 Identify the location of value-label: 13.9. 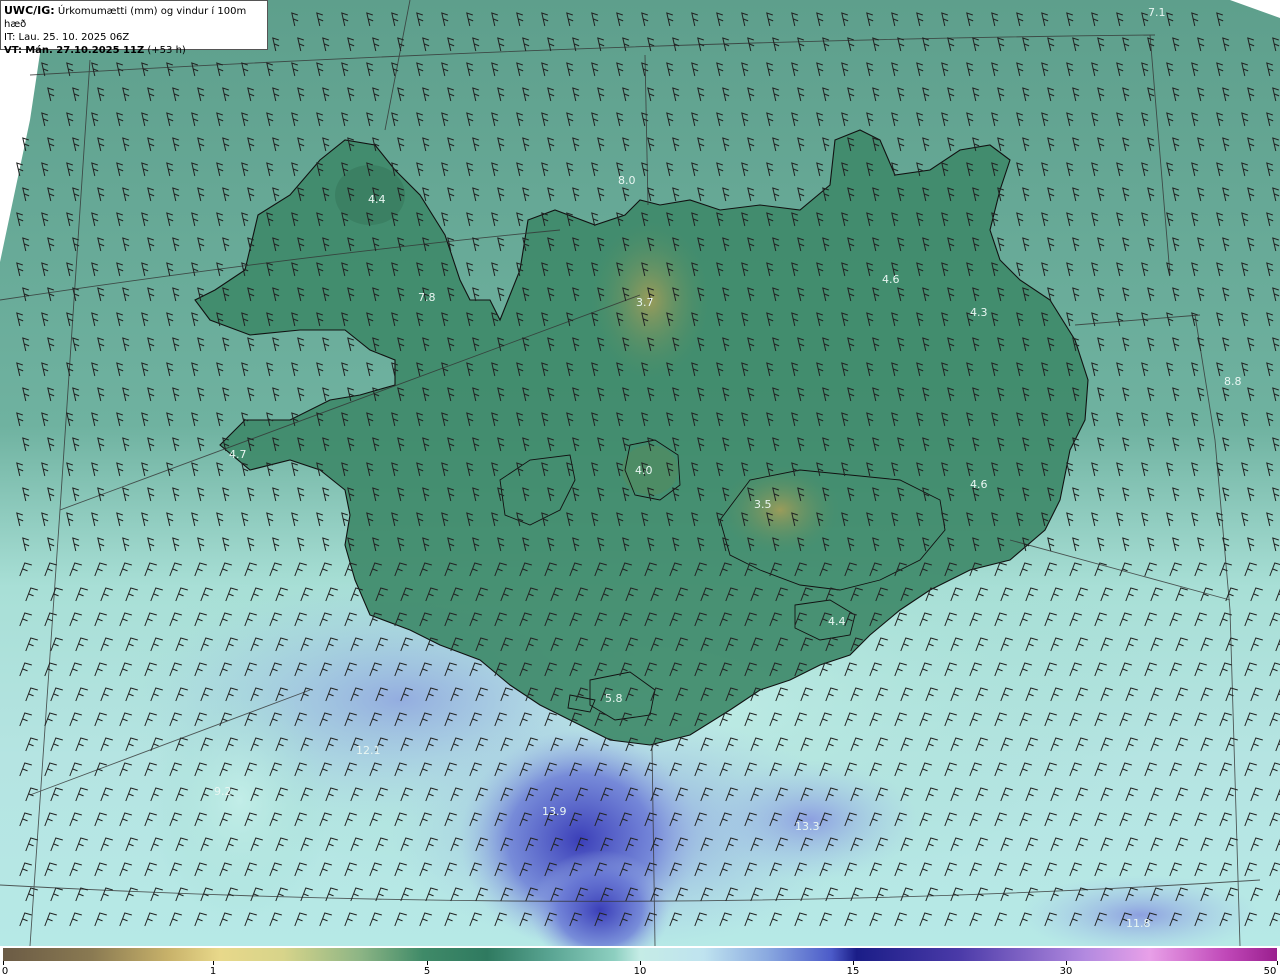
(554, 811).